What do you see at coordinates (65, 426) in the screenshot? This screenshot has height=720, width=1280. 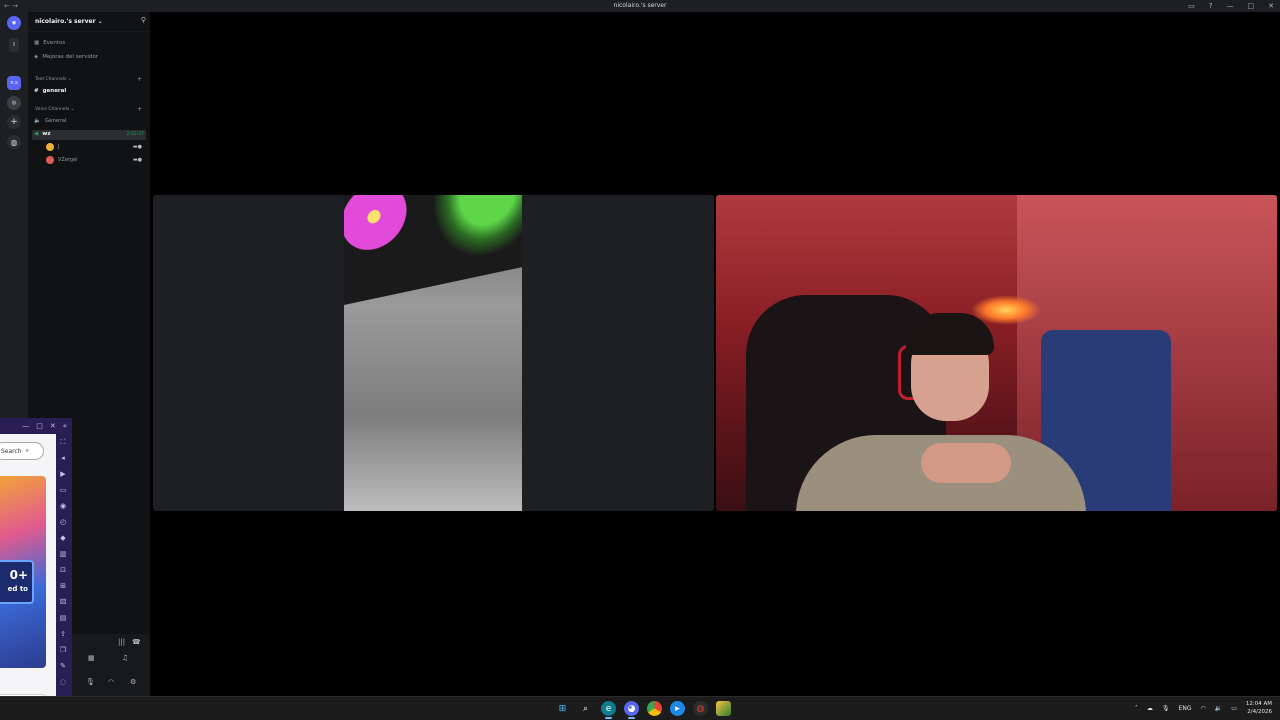 I see `collapse-icon: «` at bounding box center [65, 426].